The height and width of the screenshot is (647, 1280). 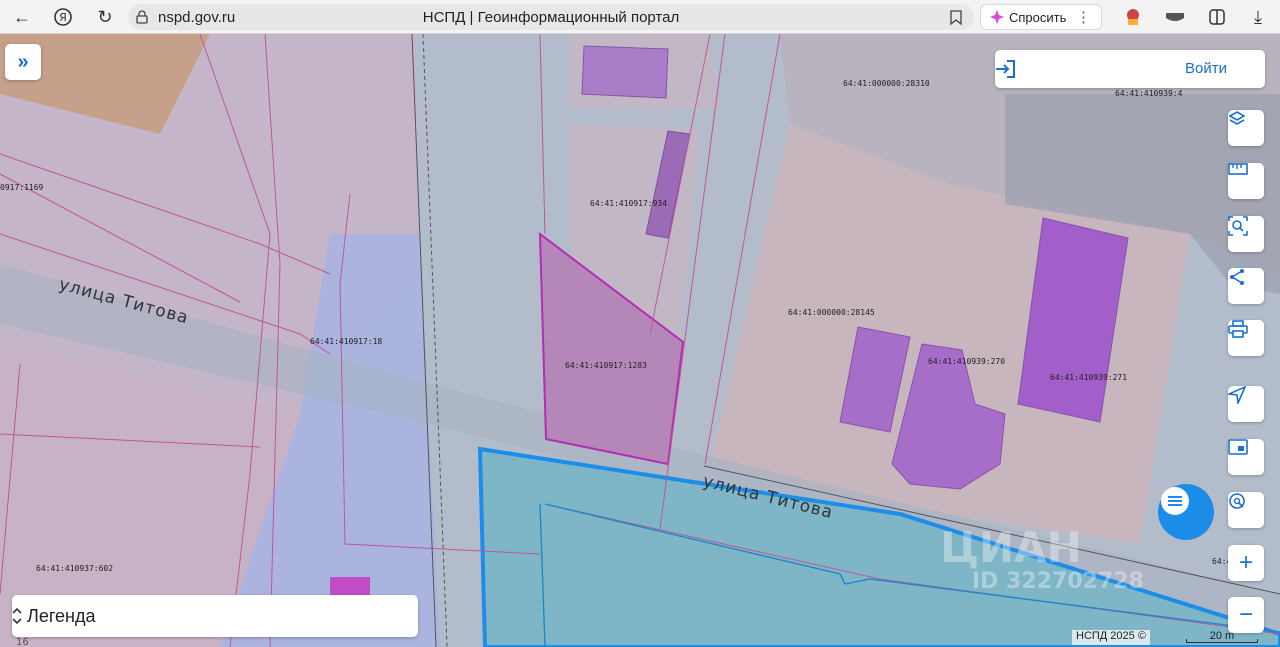 What do you see at coordinates (1111, 637) in the screenshot?
I see `copyright-text: НСПД 2025 ©` at bounding box center [1111, 637].